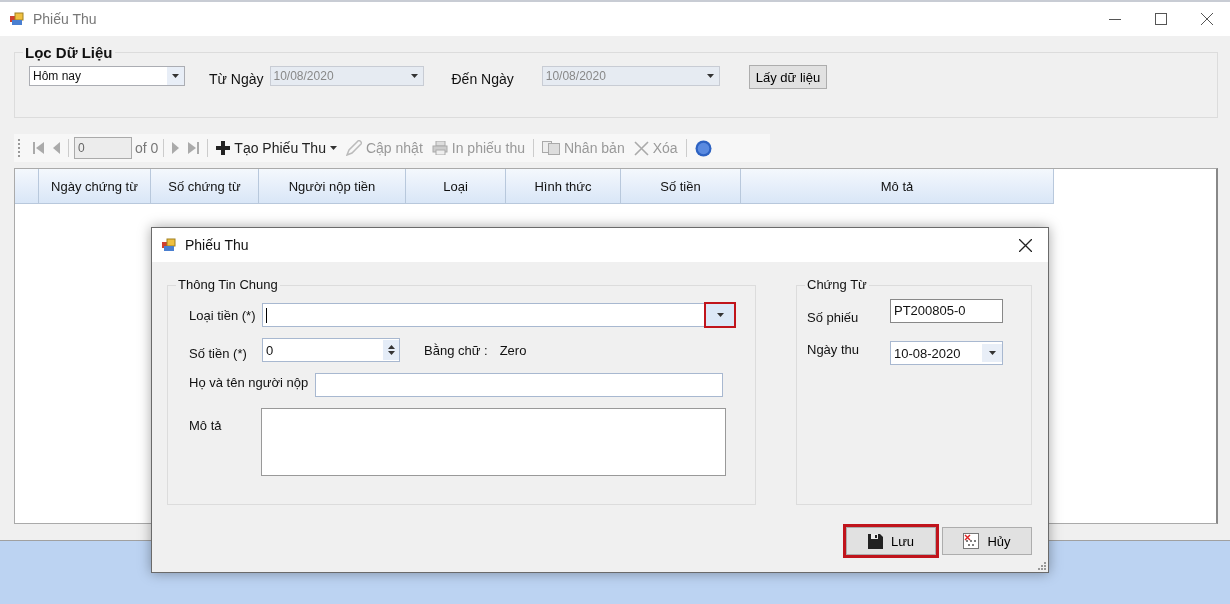 This screenshot has width=1230, height=604. What do you see at coordinates (439, 148) in the screenshot?
I see `printer-icon` at bounding box center [439, 148].